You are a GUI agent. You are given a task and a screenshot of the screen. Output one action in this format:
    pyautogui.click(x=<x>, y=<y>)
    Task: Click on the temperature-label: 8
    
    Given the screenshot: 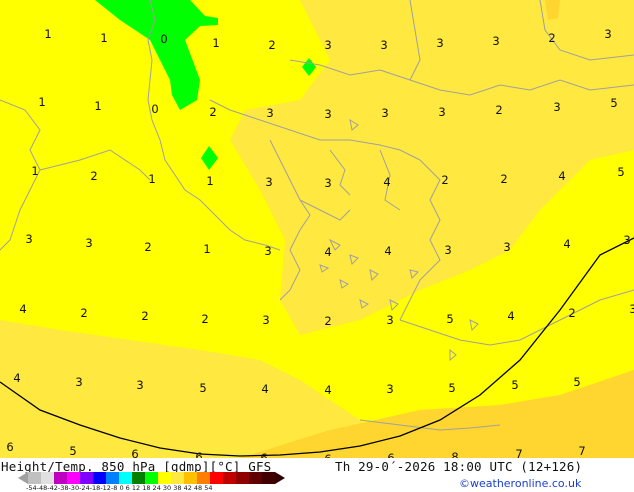 What is the action you would take?
    pyautogui.click(x=454, y=454)
    